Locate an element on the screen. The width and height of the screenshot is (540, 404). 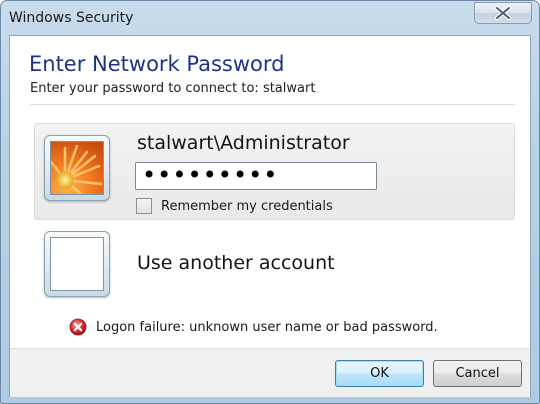
title-bar: Windows Security is located at coordinates (270, 18).